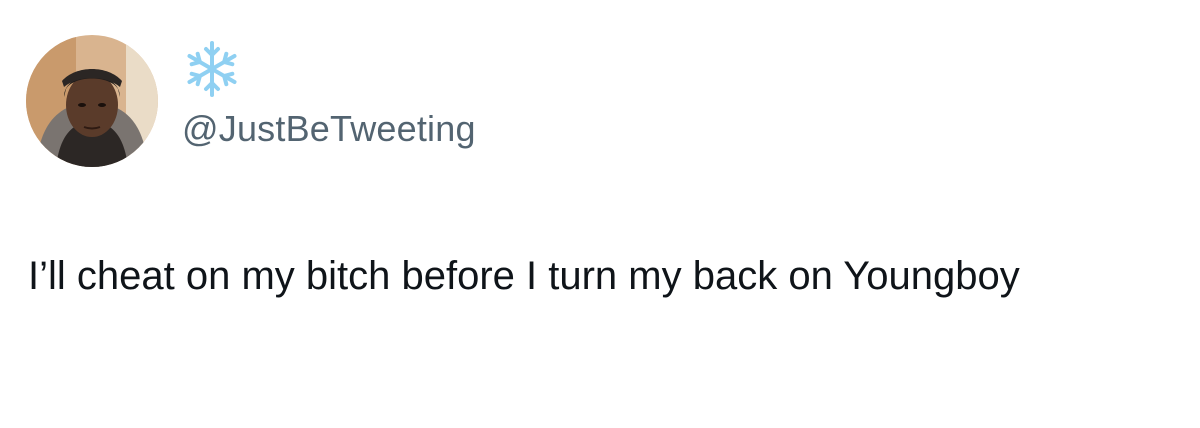 This screenshot has height=428, width=1200. I want to click on avatar-photo, so click(92, 101).